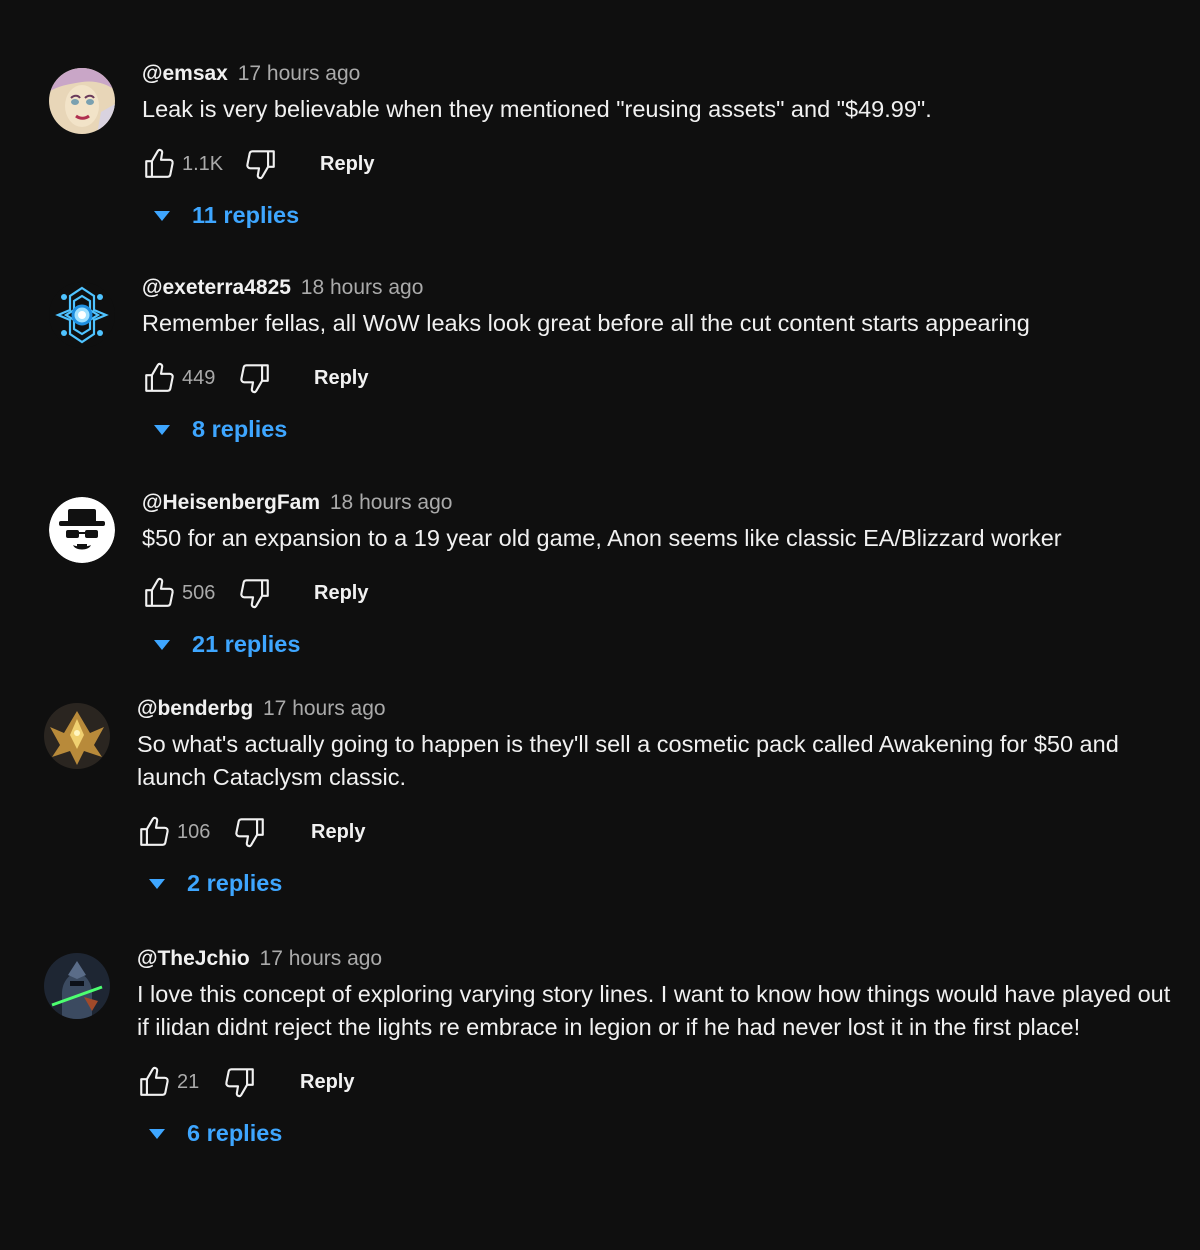 Image resolution: width=1200 pixels, height=1250 pixels. What do you see at coordinates (199, 378) in the screenshot?
I see `like-count: 449` at bounding box center [199, 378].